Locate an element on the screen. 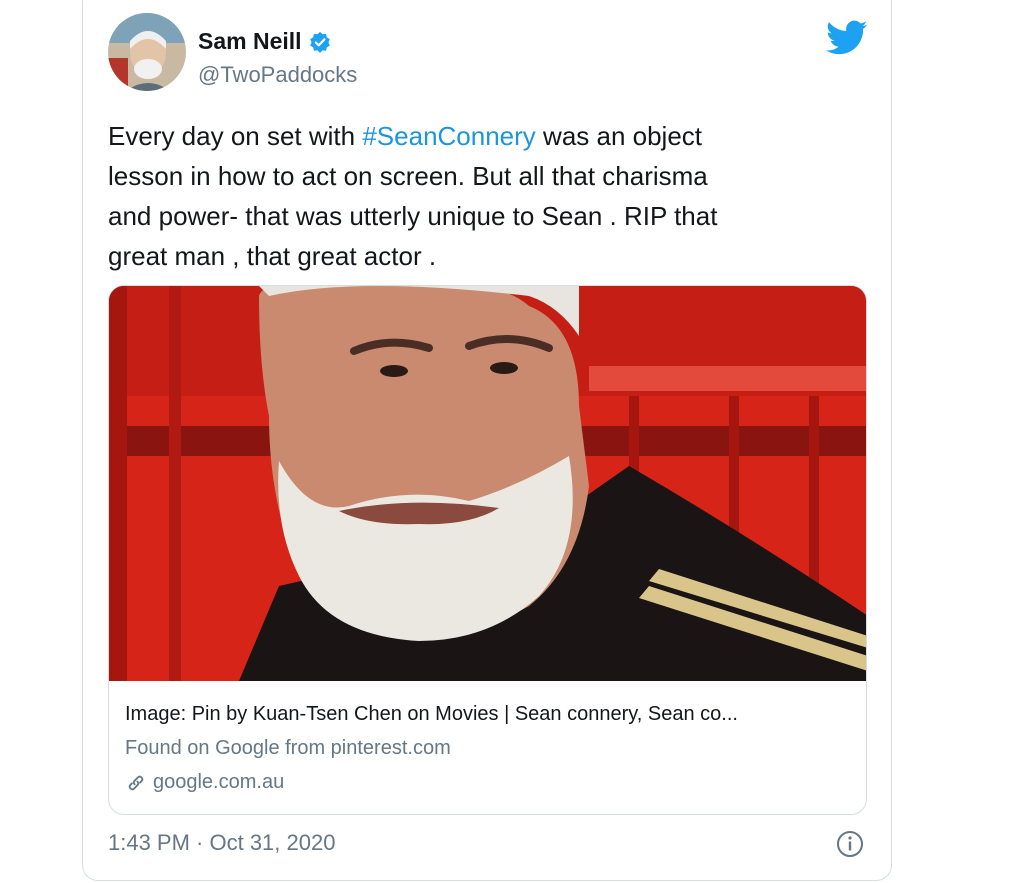  link-icon is located at coordinates (136, 782).